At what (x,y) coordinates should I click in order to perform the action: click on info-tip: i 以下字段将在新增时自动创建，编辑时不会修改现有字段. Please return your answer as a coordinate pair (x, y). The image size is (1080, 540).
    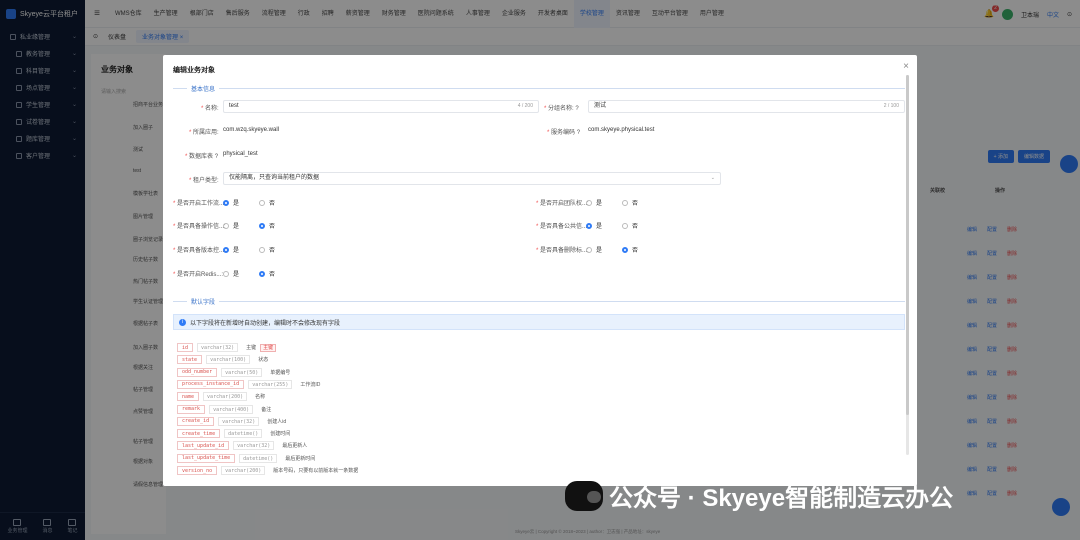
    Looking at the image, I should click on (539, 322).